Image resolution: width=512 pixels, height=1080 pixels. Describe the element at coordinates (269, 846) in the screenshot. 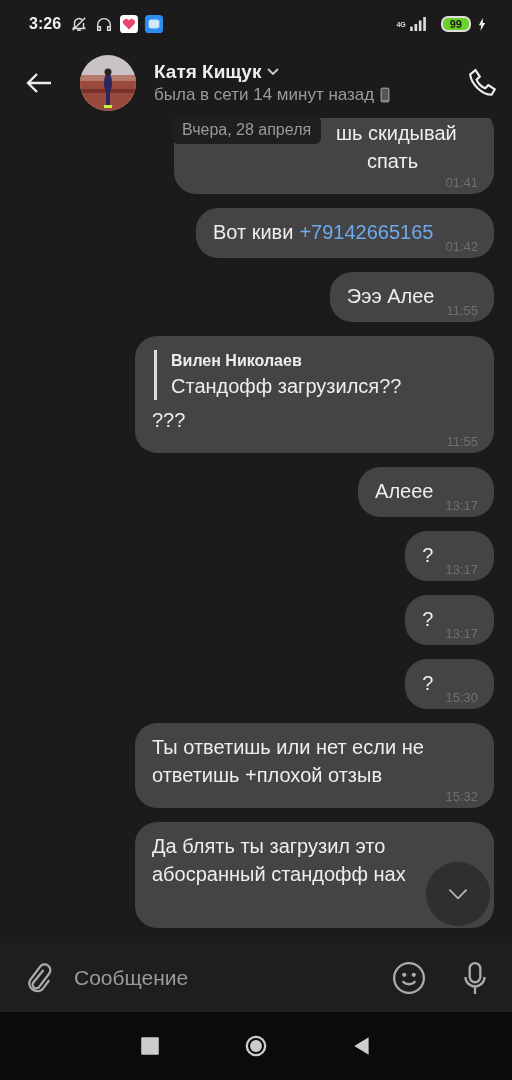

I see `message-text: Да блять ты загрузил это` at that location.